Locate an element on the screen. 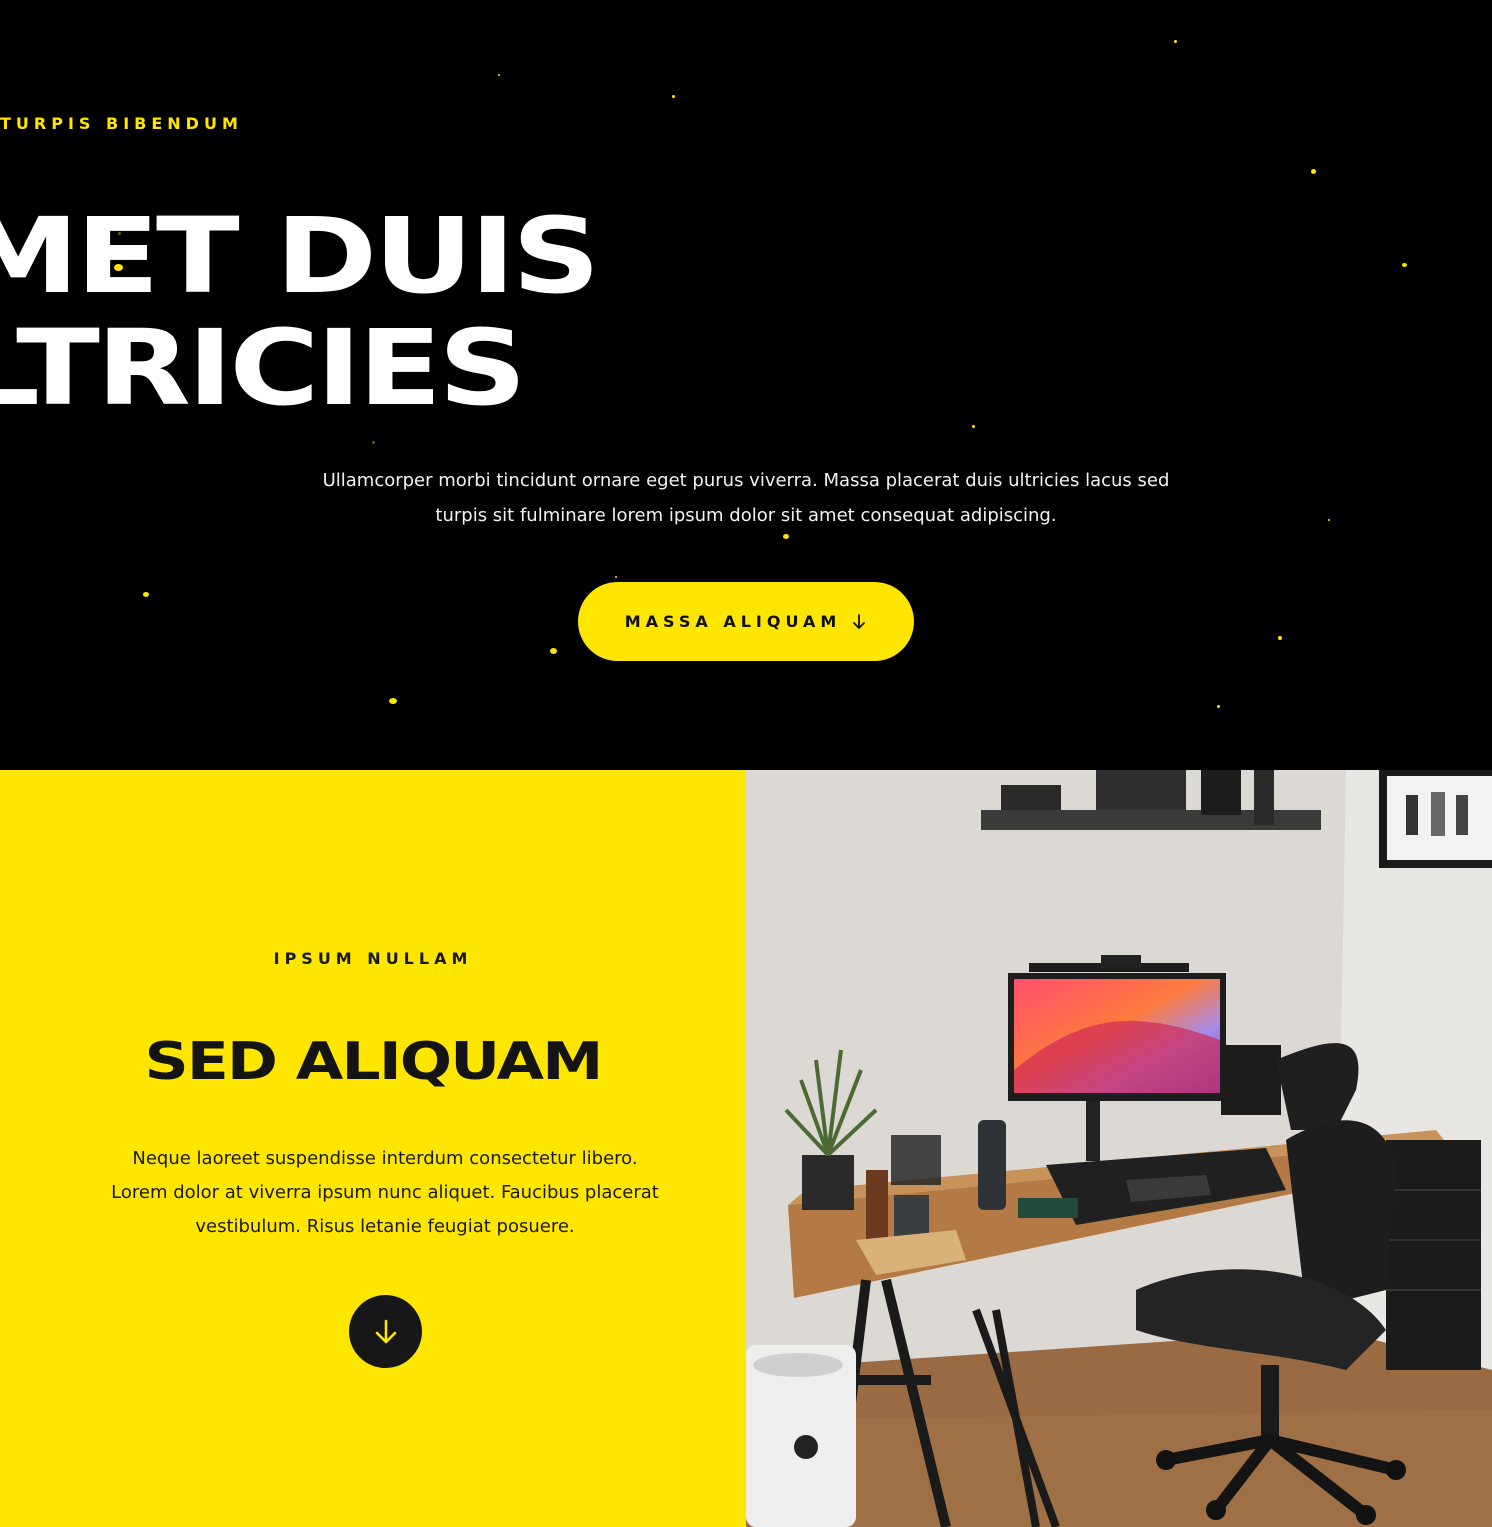  feature-eyebrow: IPSUM NULLAM is located at coordinates (373, 958).